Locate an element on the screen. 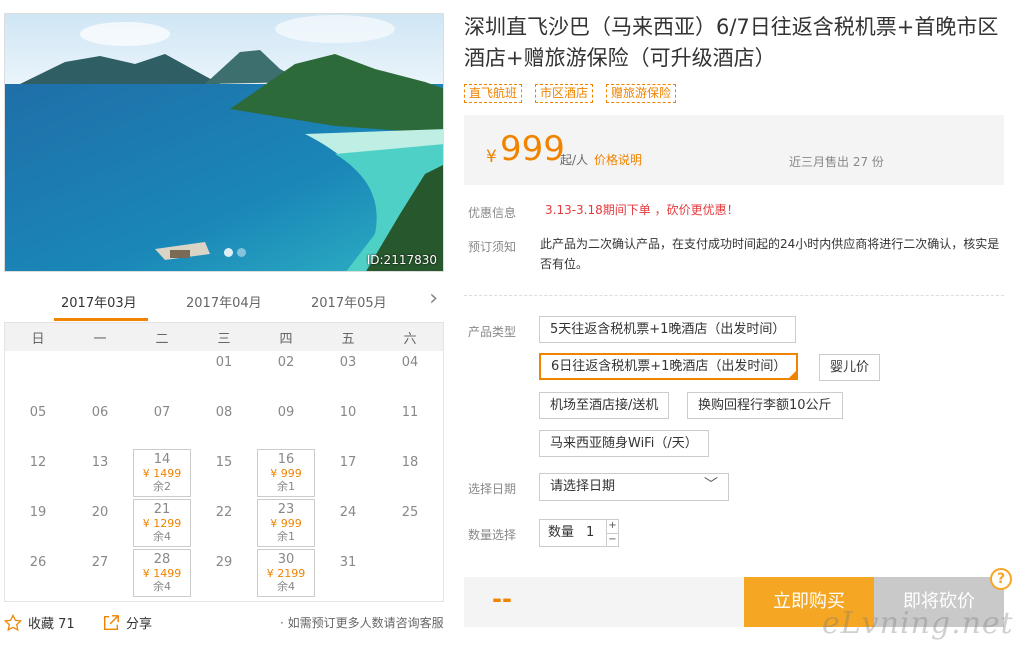 This screenshot has width=1020, height=659. calendar-day: 02 is located at coordinates (286, 373).